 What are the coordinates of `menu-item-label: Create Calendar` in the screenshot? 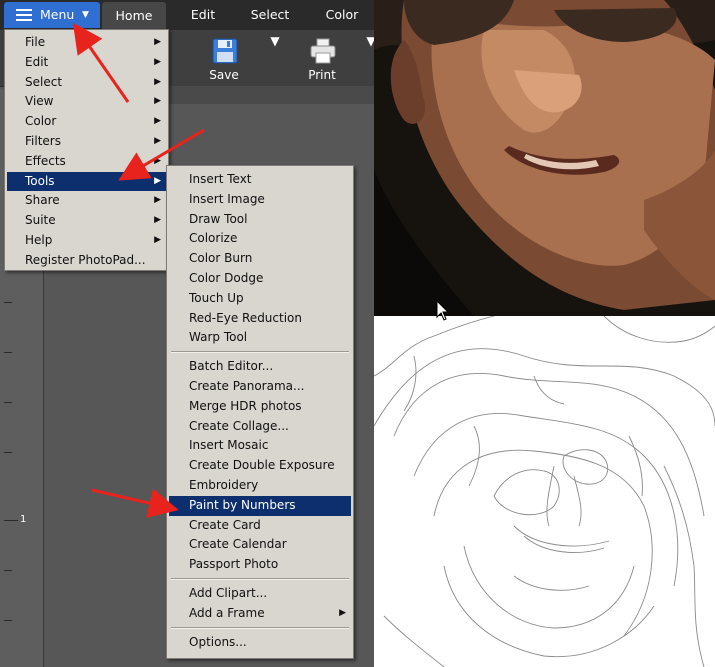 It's located at (238, 544).